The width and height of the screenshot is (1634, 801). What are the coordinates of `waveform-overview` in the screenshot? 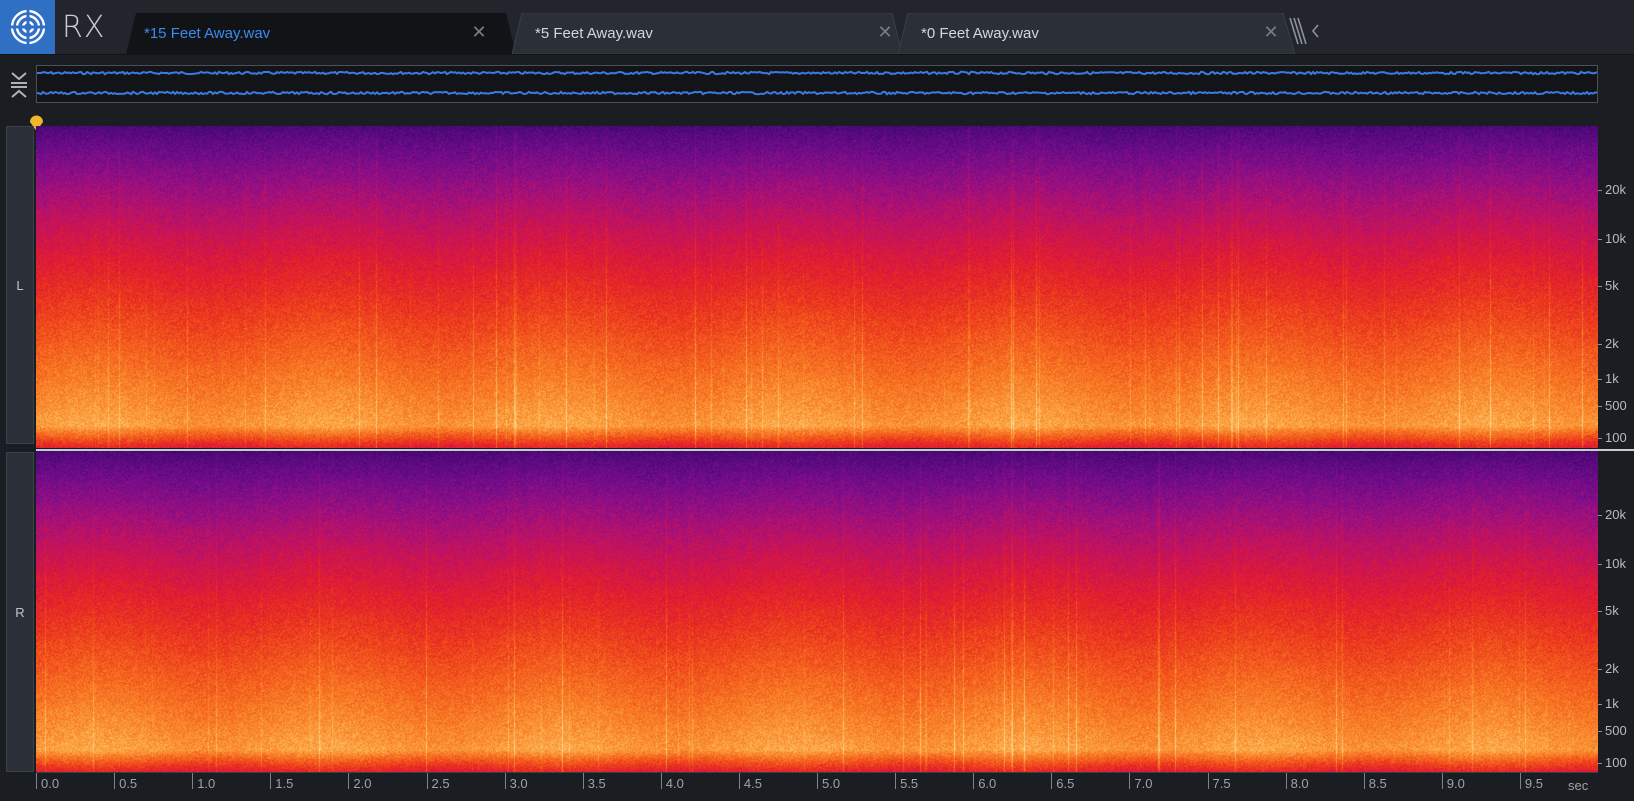 It's located at (817, 84).